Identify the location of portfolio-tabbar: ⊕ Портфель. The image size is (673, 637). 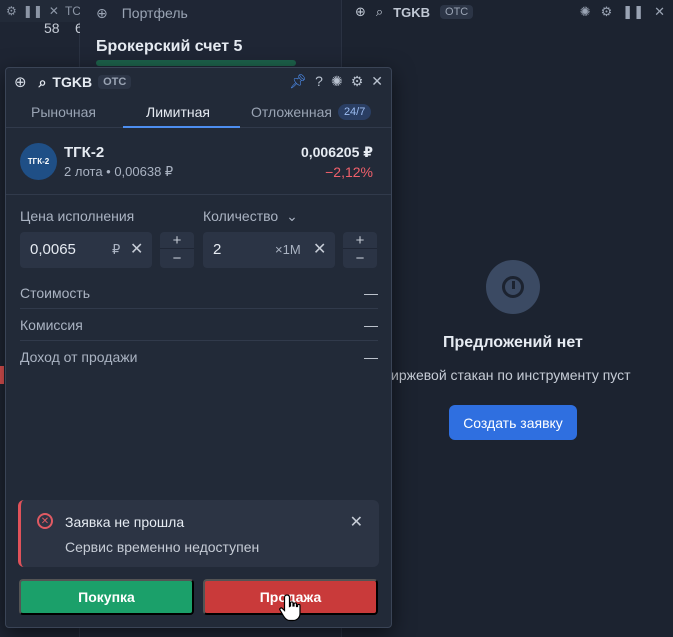
(211, 13).